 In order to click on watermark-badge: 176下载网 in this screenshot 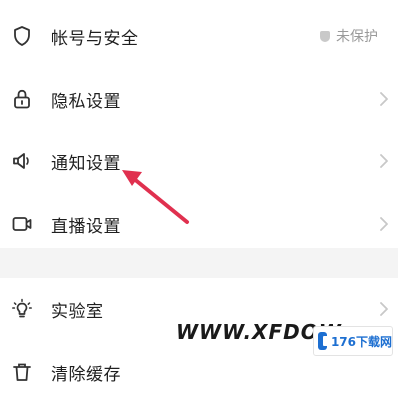, I will do `click(353, 341)`.